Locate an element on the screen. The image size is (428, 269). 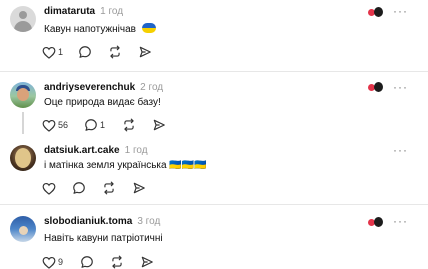
thread-line is located at coordinates (23, 123).